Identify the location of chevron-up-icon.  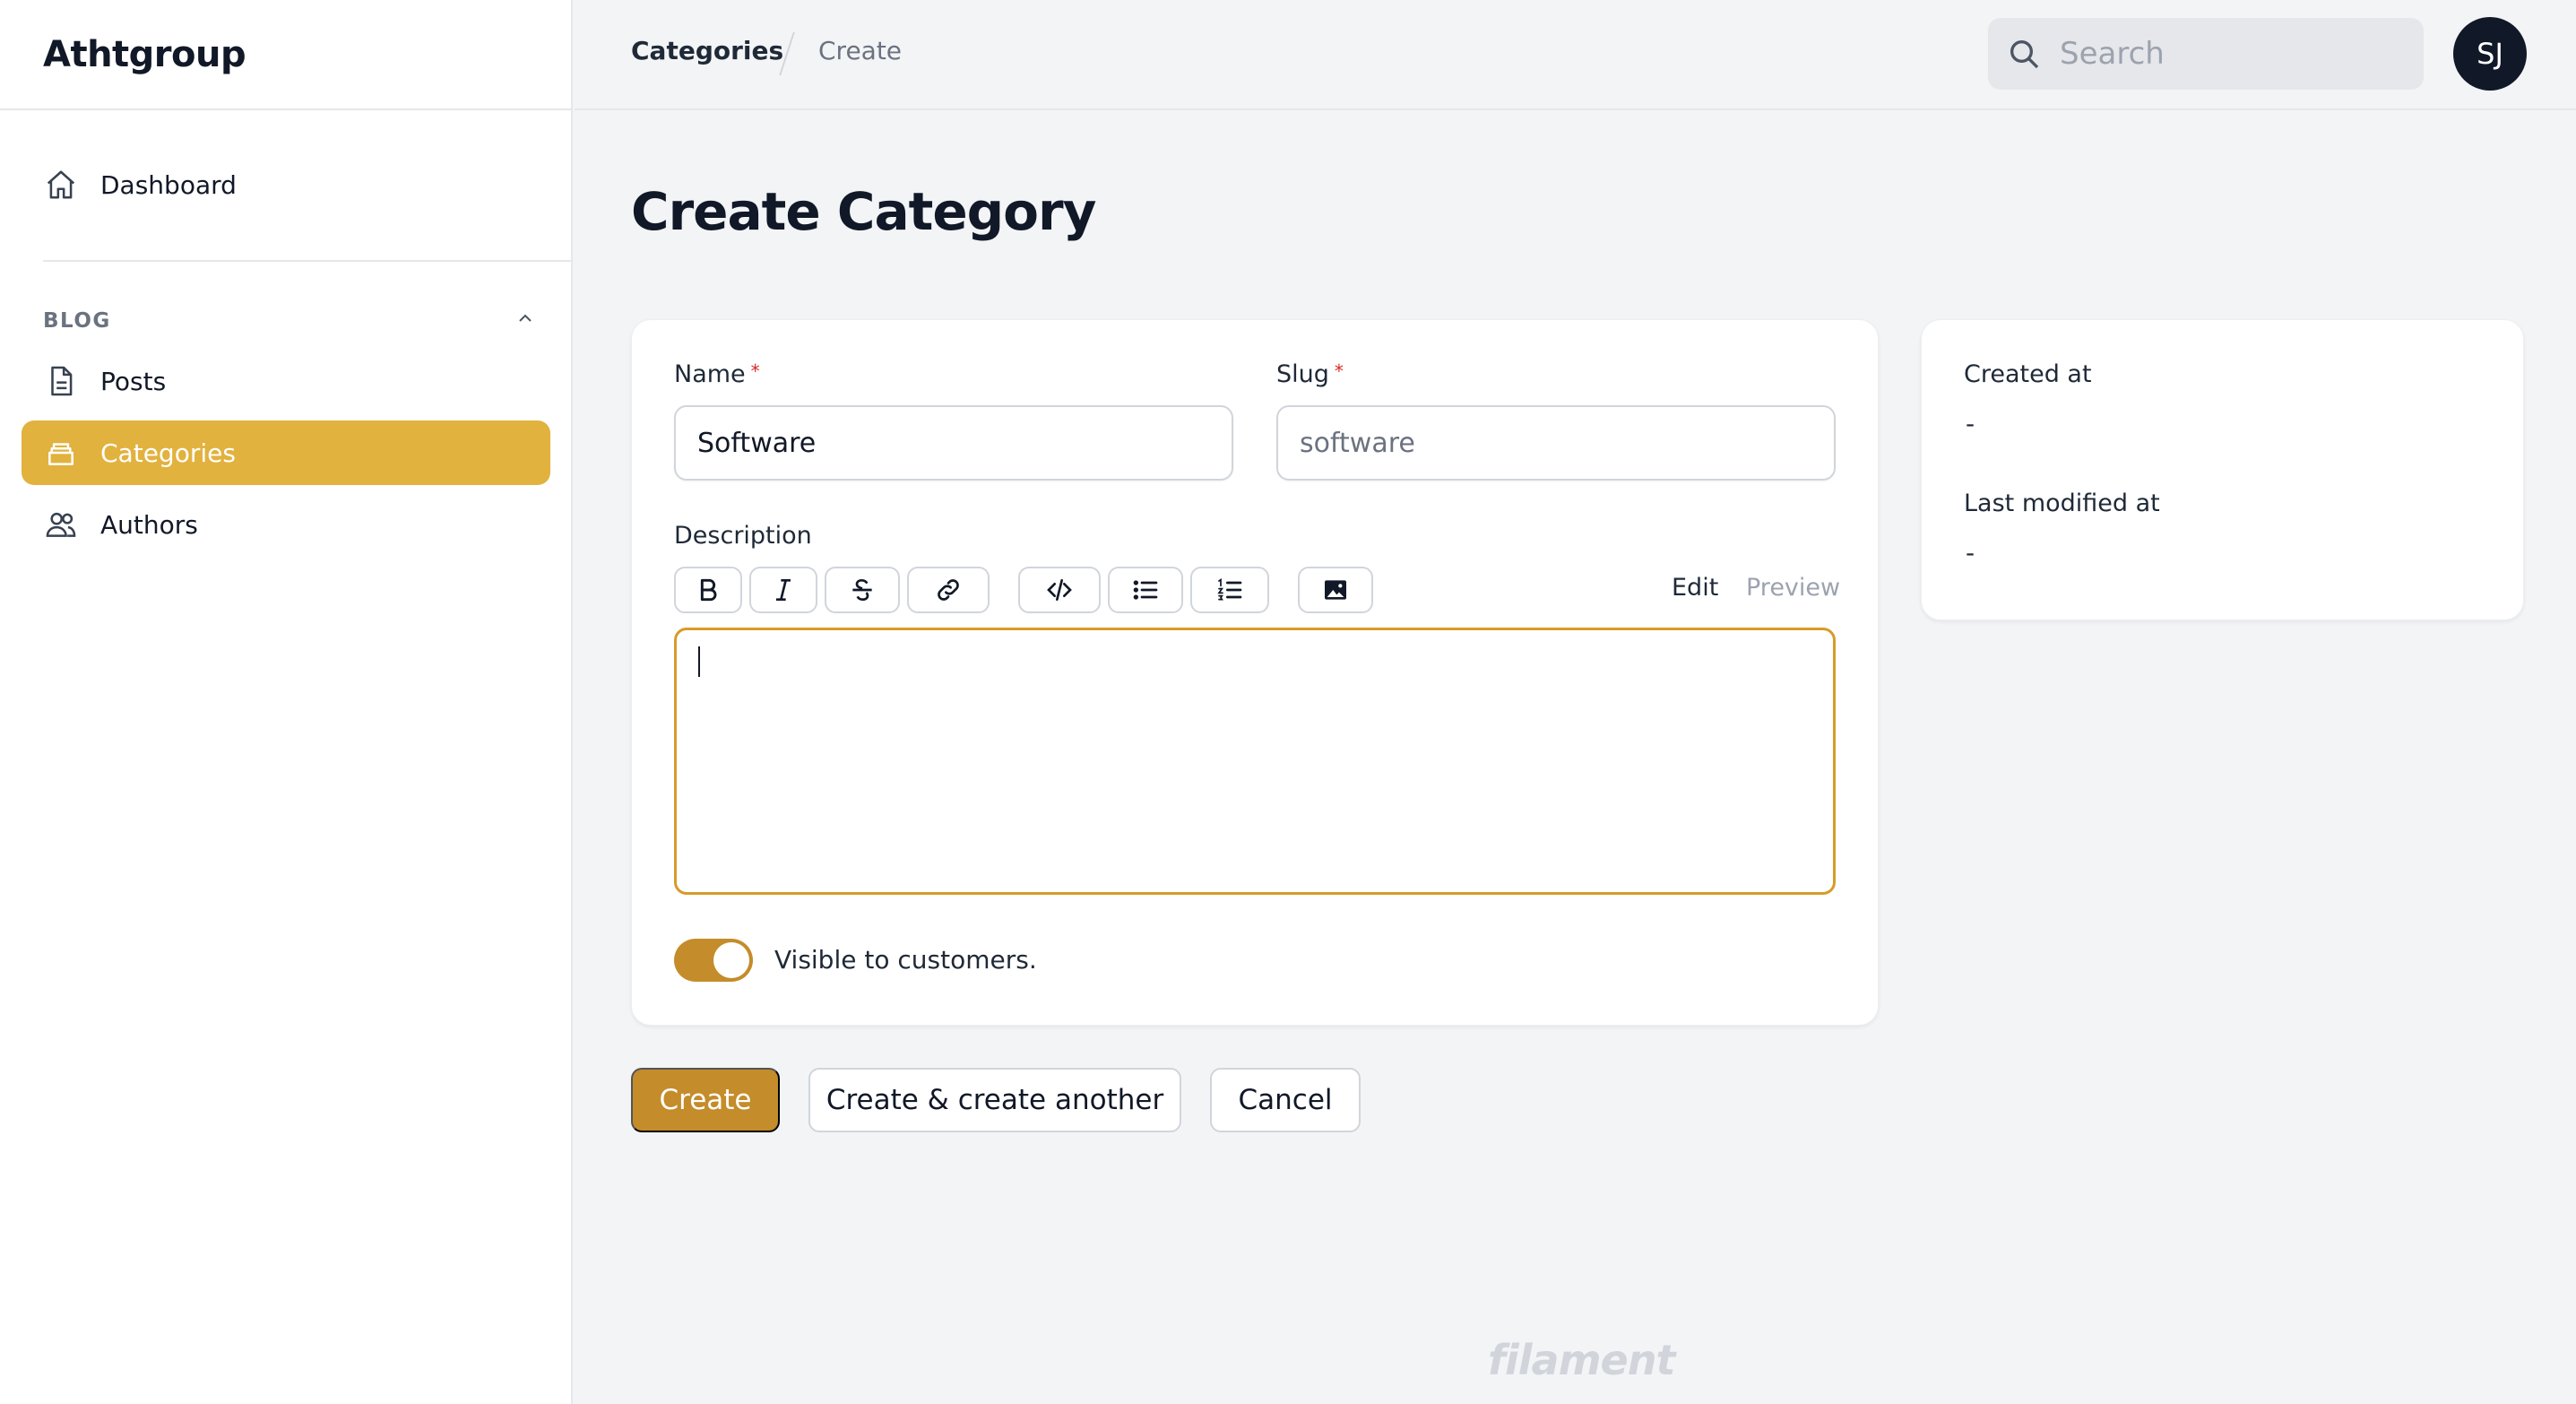
(525, 321).